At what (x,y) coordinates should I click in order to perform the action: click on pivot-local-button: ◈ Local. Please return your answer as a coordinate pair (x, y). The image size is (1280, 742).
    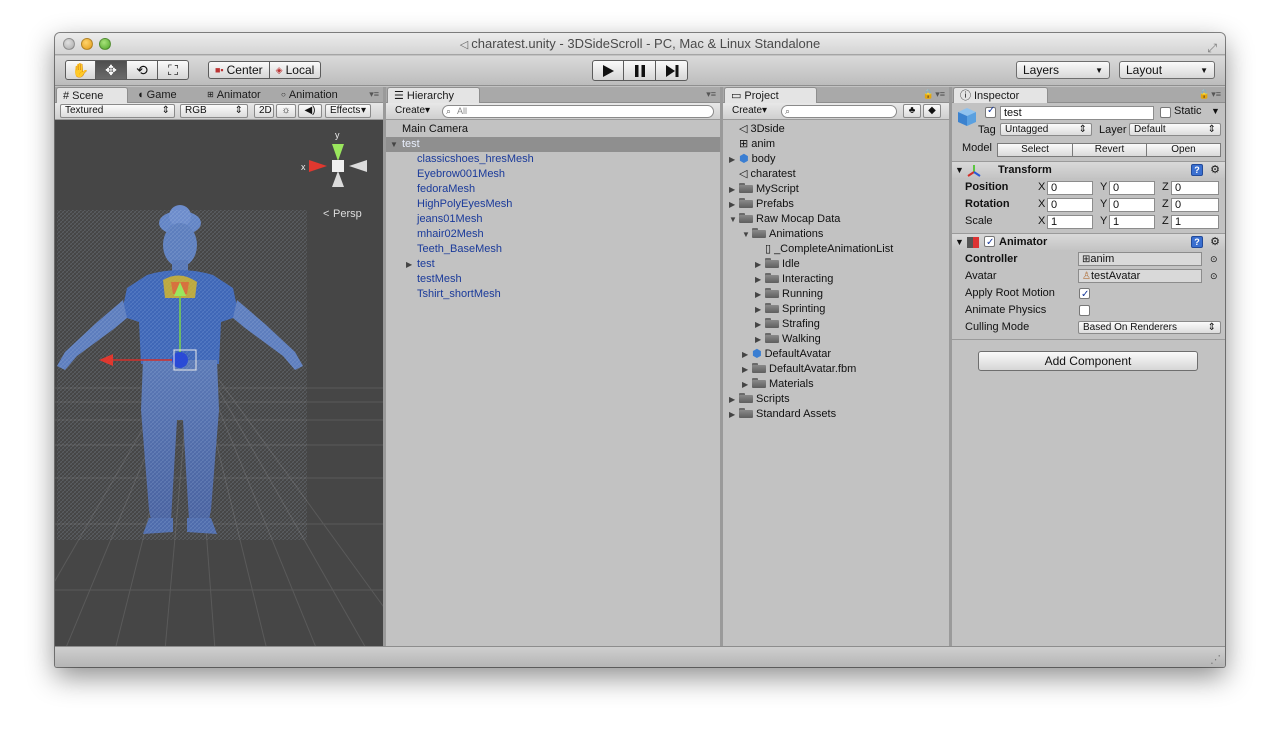
    Looking at the image, I should click on (295, 70).